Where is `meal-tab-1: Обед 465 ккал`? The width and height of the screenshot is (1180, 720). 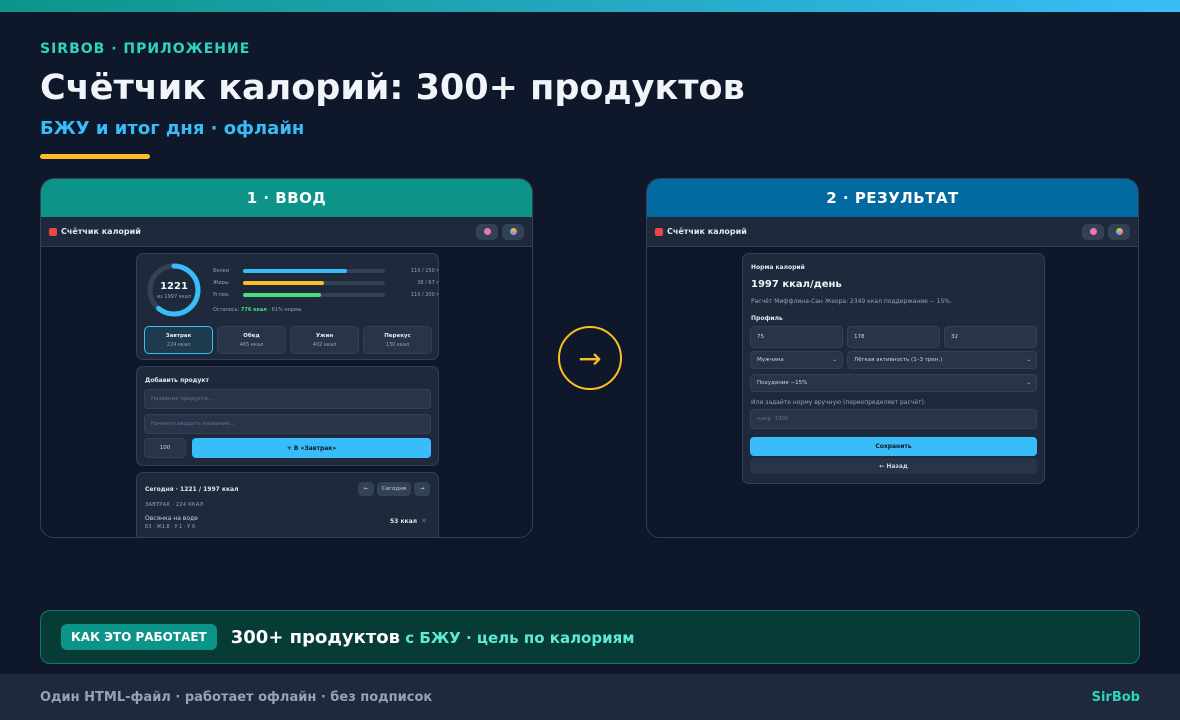 meal-tab-1: Обед 465 ккал is located at coordinates (251, 340).